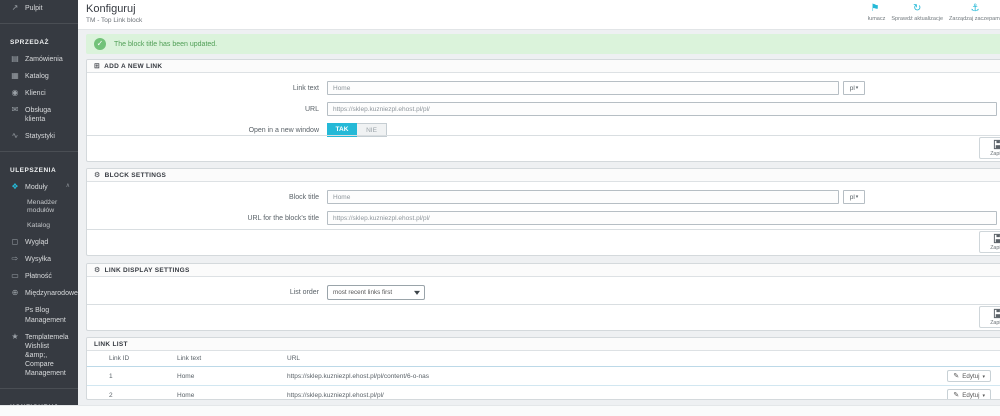  Describe the element at coordinates (304, 292) in the screenshot. I see `list-order-label: List order` at that location.